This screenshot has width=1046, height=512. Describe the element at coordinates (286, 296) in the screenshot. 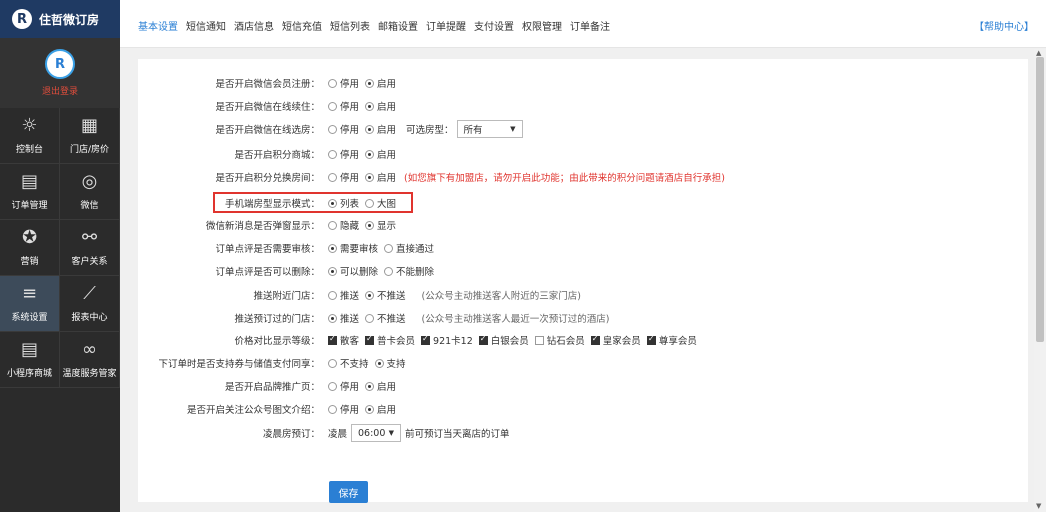

I see `setting-label: 推送附近门店：` at that location.